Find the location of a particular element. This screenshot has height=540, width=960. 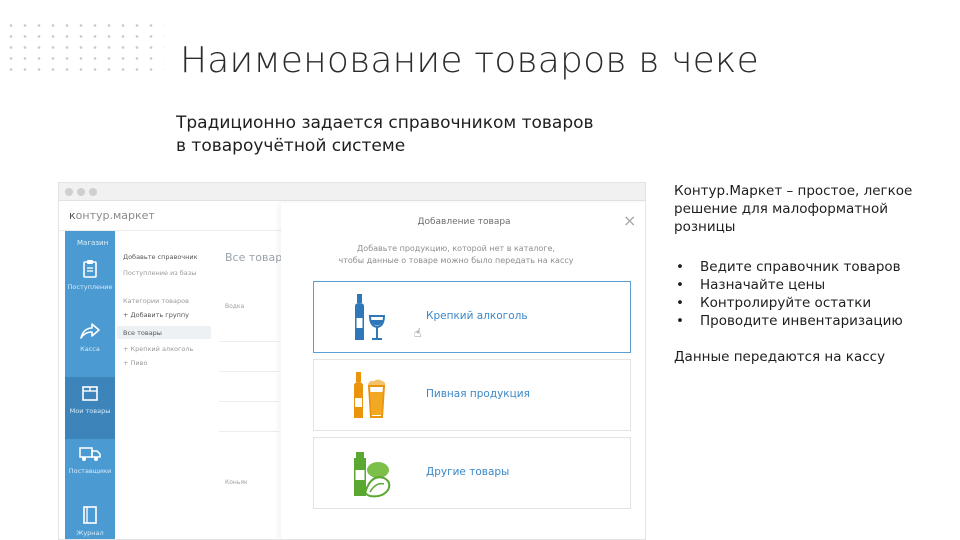

close-icon: × is located at coordinates (629, 221).